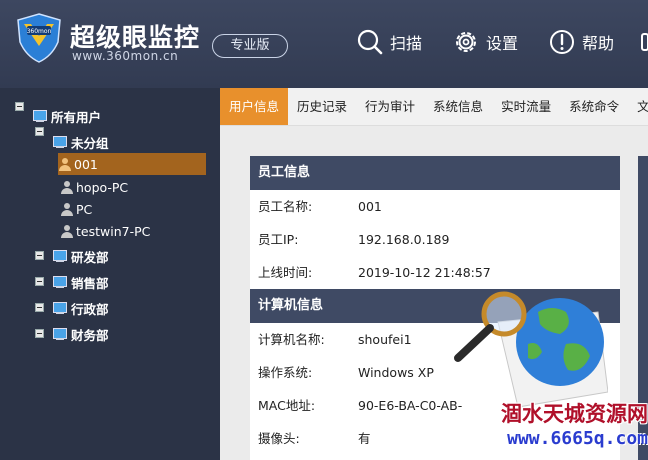 This screenshot has height=460, width=648. What do you see at coordinates (435, 206) in the screenshot?
I see `info-row: 员工名称: 001` at bounding box center [435, 206].